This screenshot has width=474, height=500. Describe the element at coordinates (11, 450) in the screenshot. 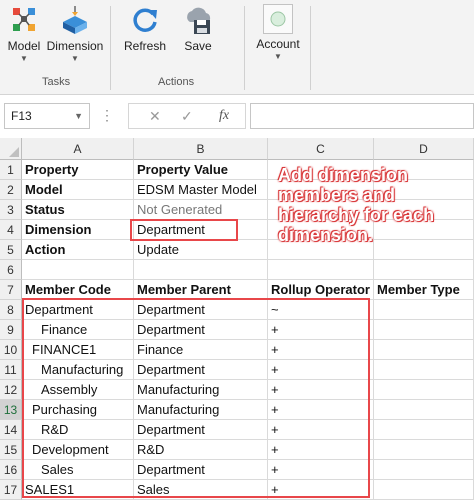

I see `row-header: 15` at that location.